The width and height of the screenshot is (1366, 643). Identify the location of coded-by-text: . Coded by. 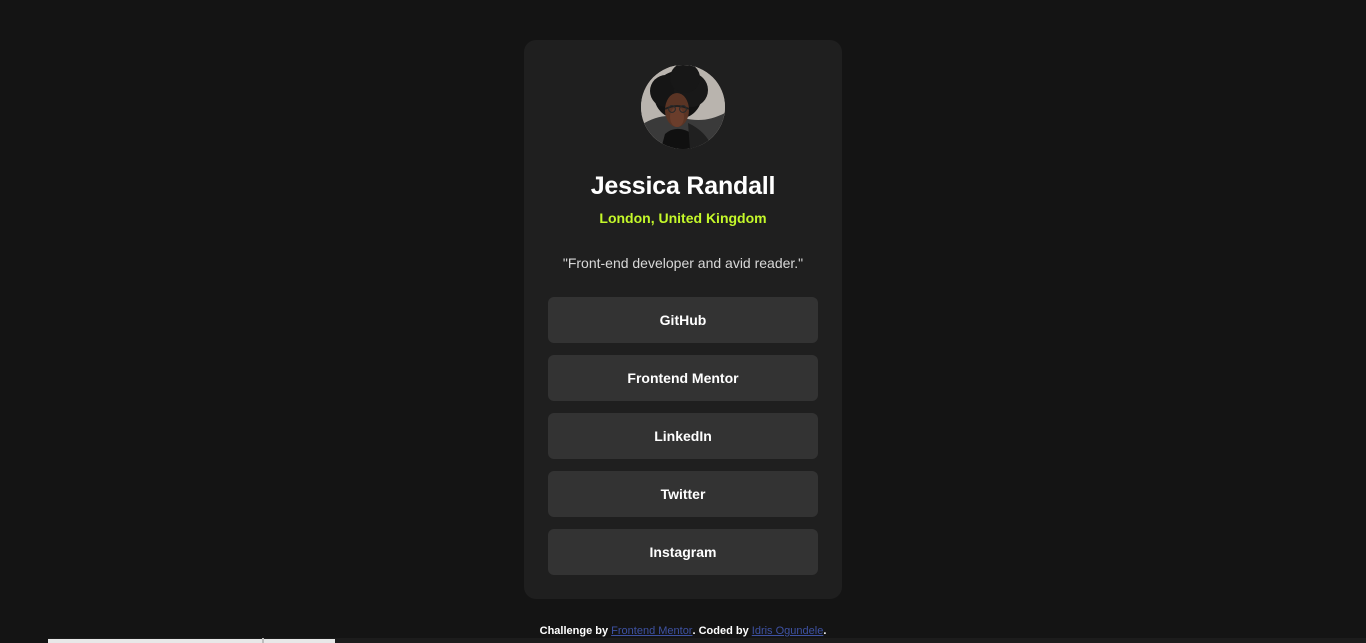
(722, 631).